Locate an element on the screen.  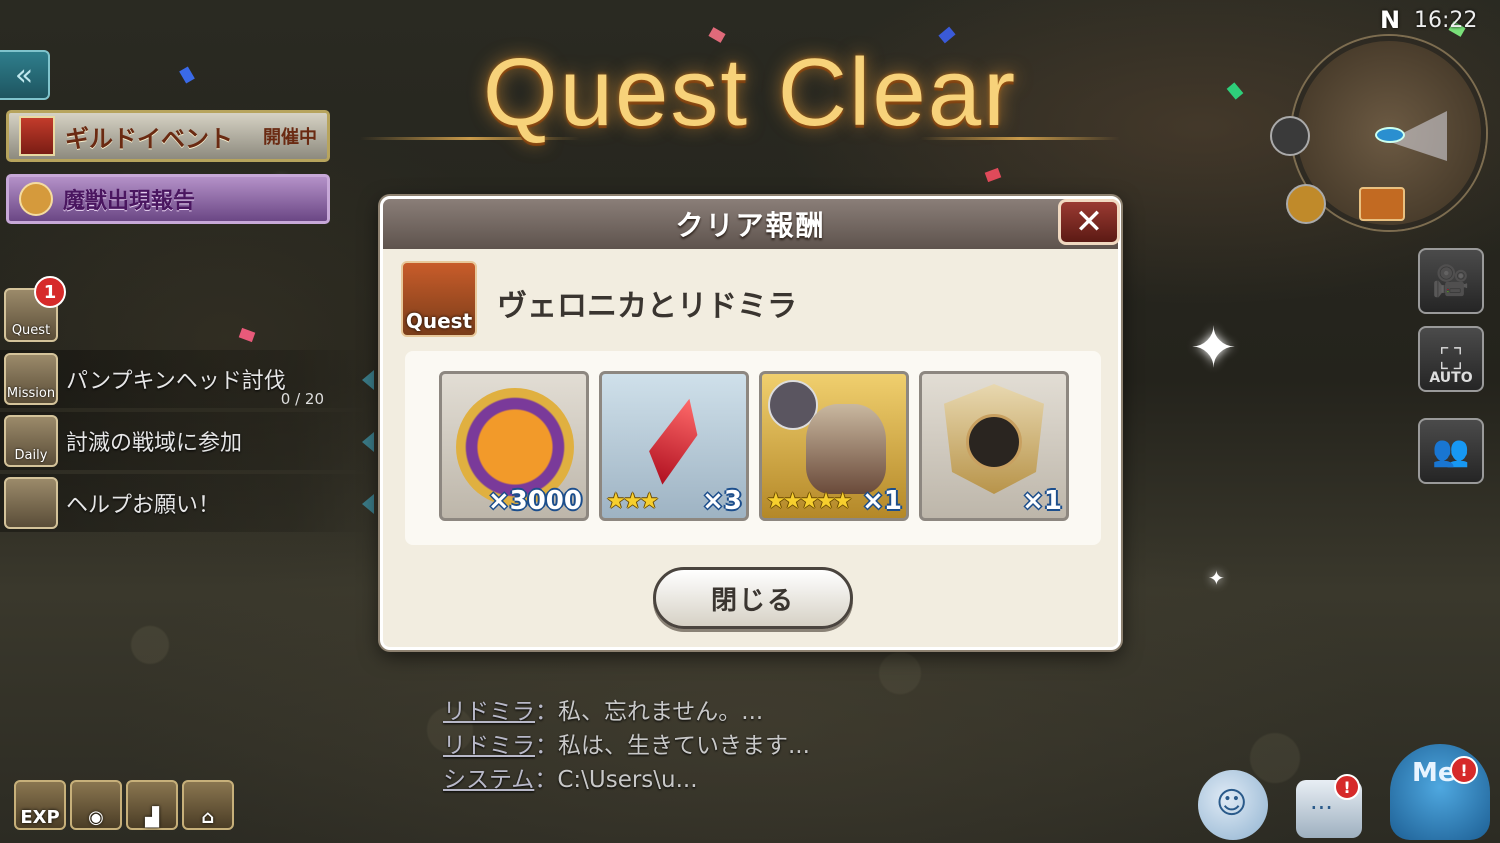
daily-icon: Daily is located at coordinates (31, 441).